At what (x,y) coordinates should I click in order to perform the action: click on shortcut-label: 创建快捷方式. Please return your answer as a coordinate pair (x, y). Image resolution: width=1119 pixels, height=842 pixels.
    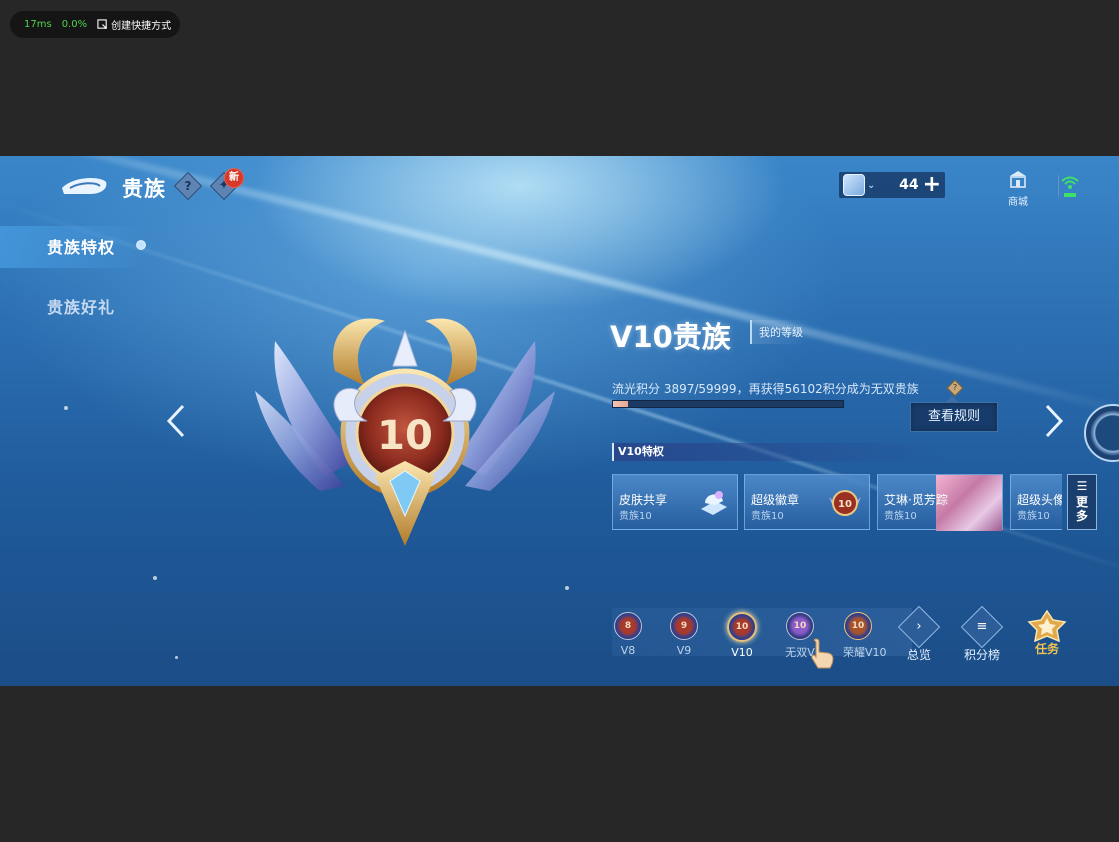
    Looking at the image, I should click on (141, 26).